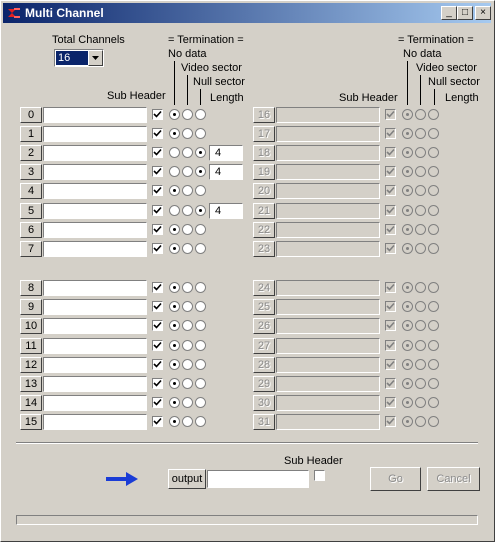  What do you see at coordinates (264, 191) in the screenshot?
I see `channel-button-disabled: 20` at bounding box center [264, 191].